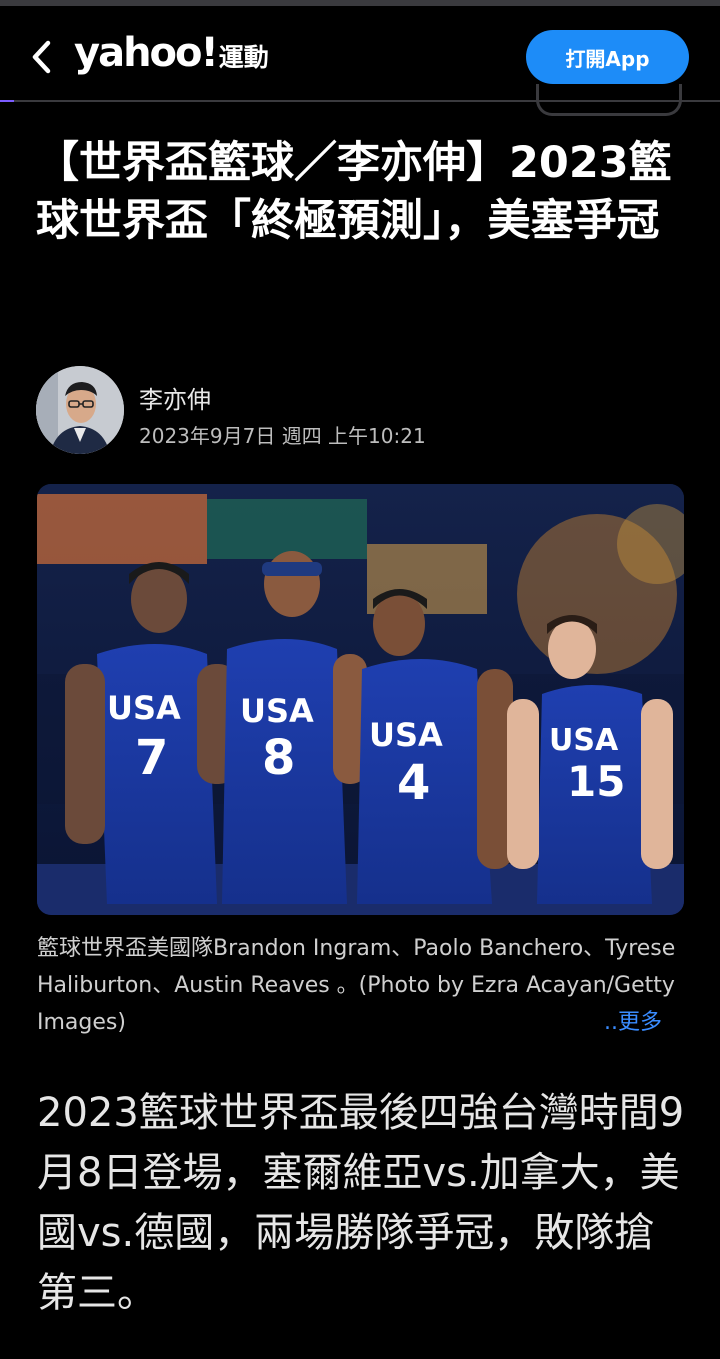 The height and width of the screenshot is (1359, 720). What do you see at coordinates (151, 758) in the screenshot?
I see `jersey-number-7: 7` at bounding box center [151, 758].